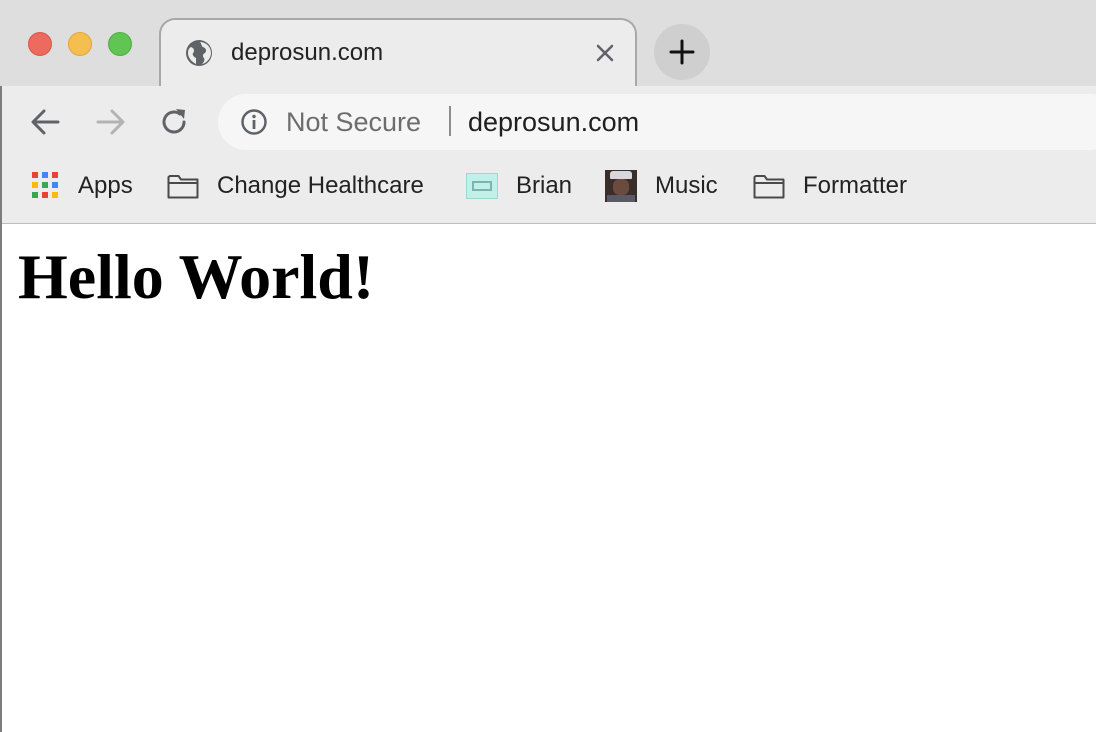 The image size is (1096, 732). Describe the element at coordinates (80, 44) in the screenshot. I see `minimize-window-button` at that location.